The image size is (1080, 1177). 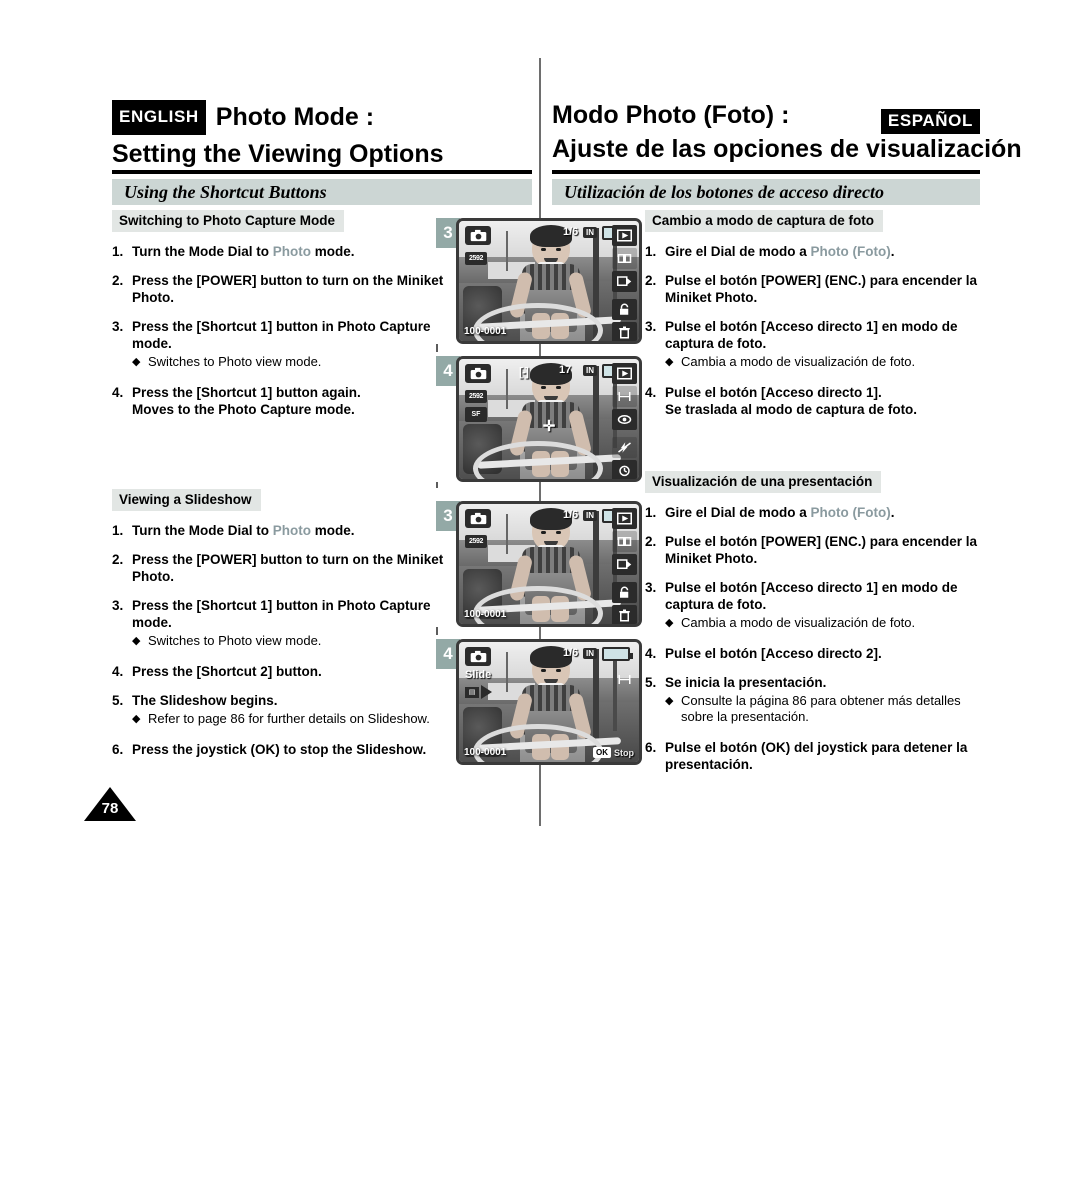 What do you see at coordinates (286, 392) in the screenshot?
I see `step-item: 4. Press the [Shortcut 1] button again.` at bounding box center [286, 392].